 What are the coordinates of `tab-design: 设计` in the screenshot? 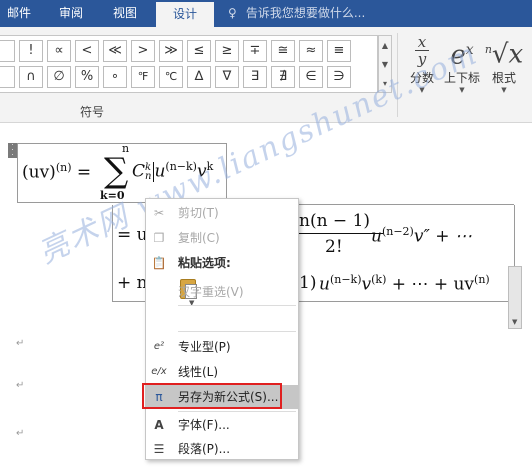 It's located at (185, 14).